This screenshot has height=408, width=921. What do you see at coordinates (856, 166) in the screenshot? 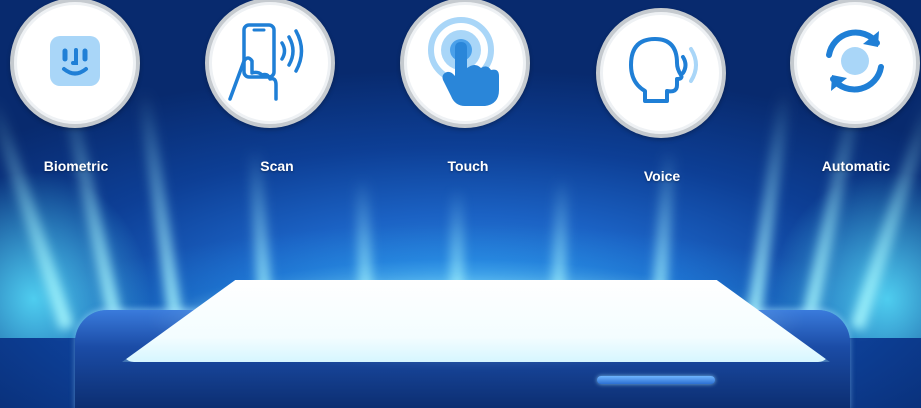
I see `feature-label-automatic: Automatic` at bounding box center [856, 166].